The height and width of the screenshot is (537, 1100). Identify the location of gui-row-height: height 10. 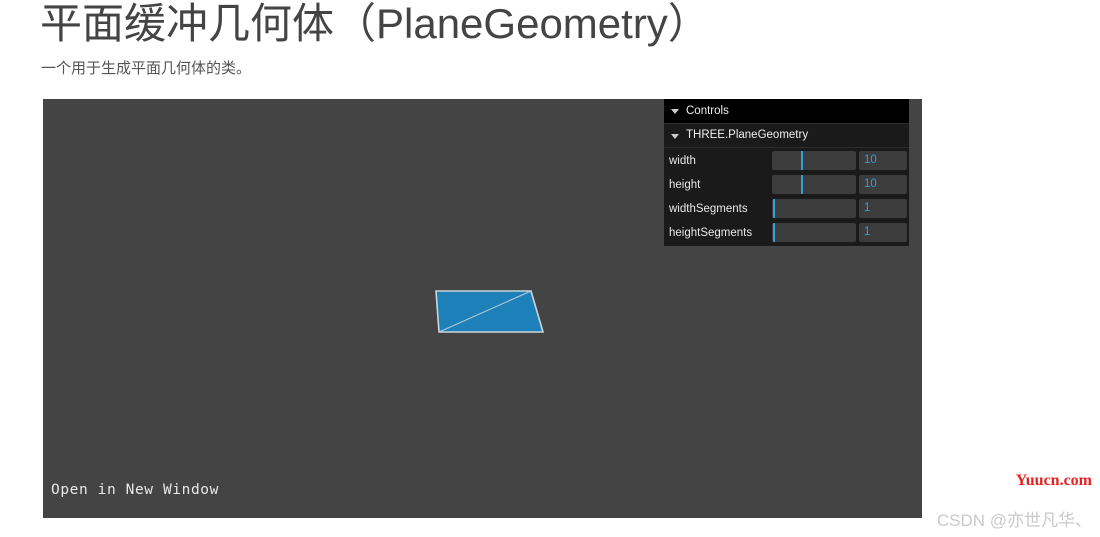
(786, 185).